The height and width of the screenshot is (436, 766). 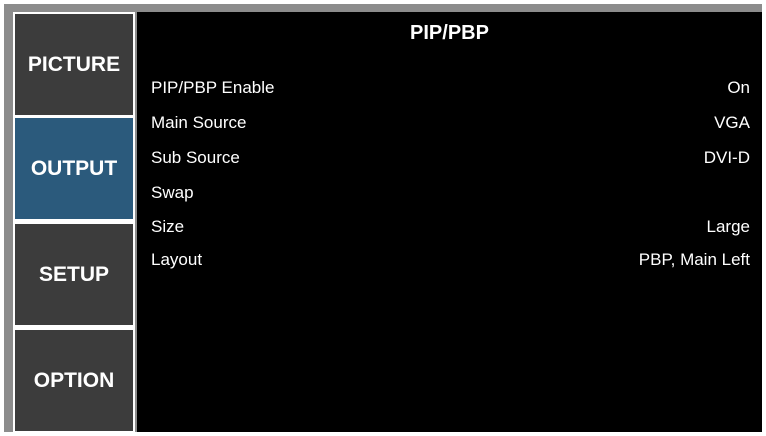 What do you see at coordinates (732, 122) in the screenshot?
I see `setting-value: VGA` at bounding box center [732, 122].